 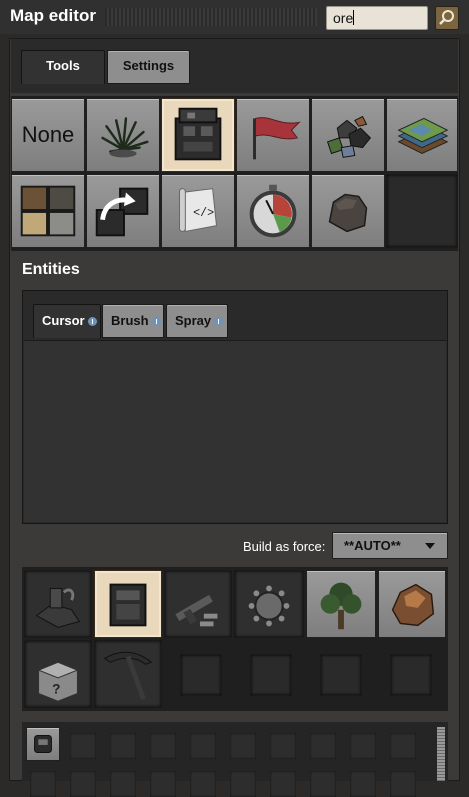 I want to click on tool-scripting-button: </>, so click(x=198, y=211).